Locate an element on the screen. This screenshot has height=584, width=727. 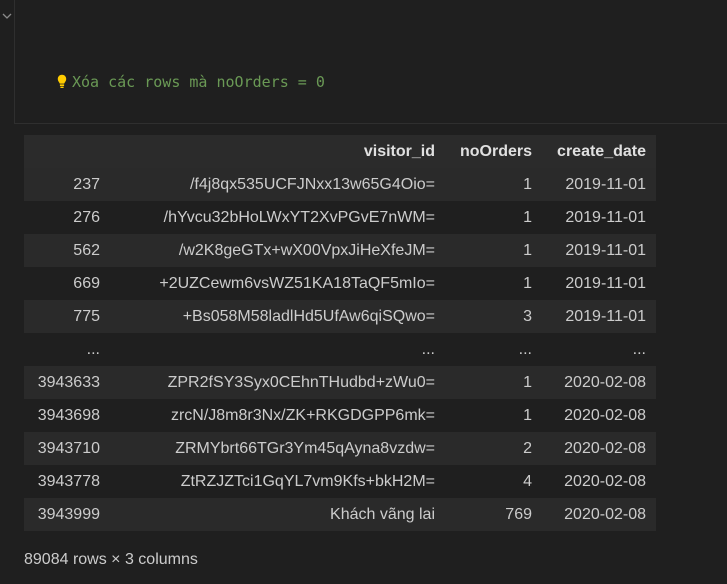
cell-visitor-id: +Bs058M58ladlHd5UfAw6qiSQwo= is located at coordinates (277, 316).